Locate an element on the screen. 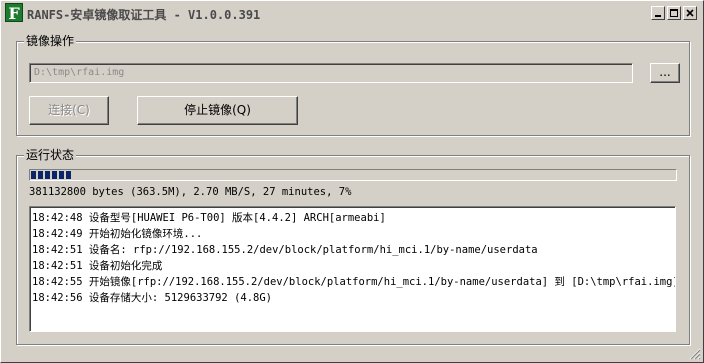 The image size is (704, 363). window-controls is located at coordinates (673, 13).